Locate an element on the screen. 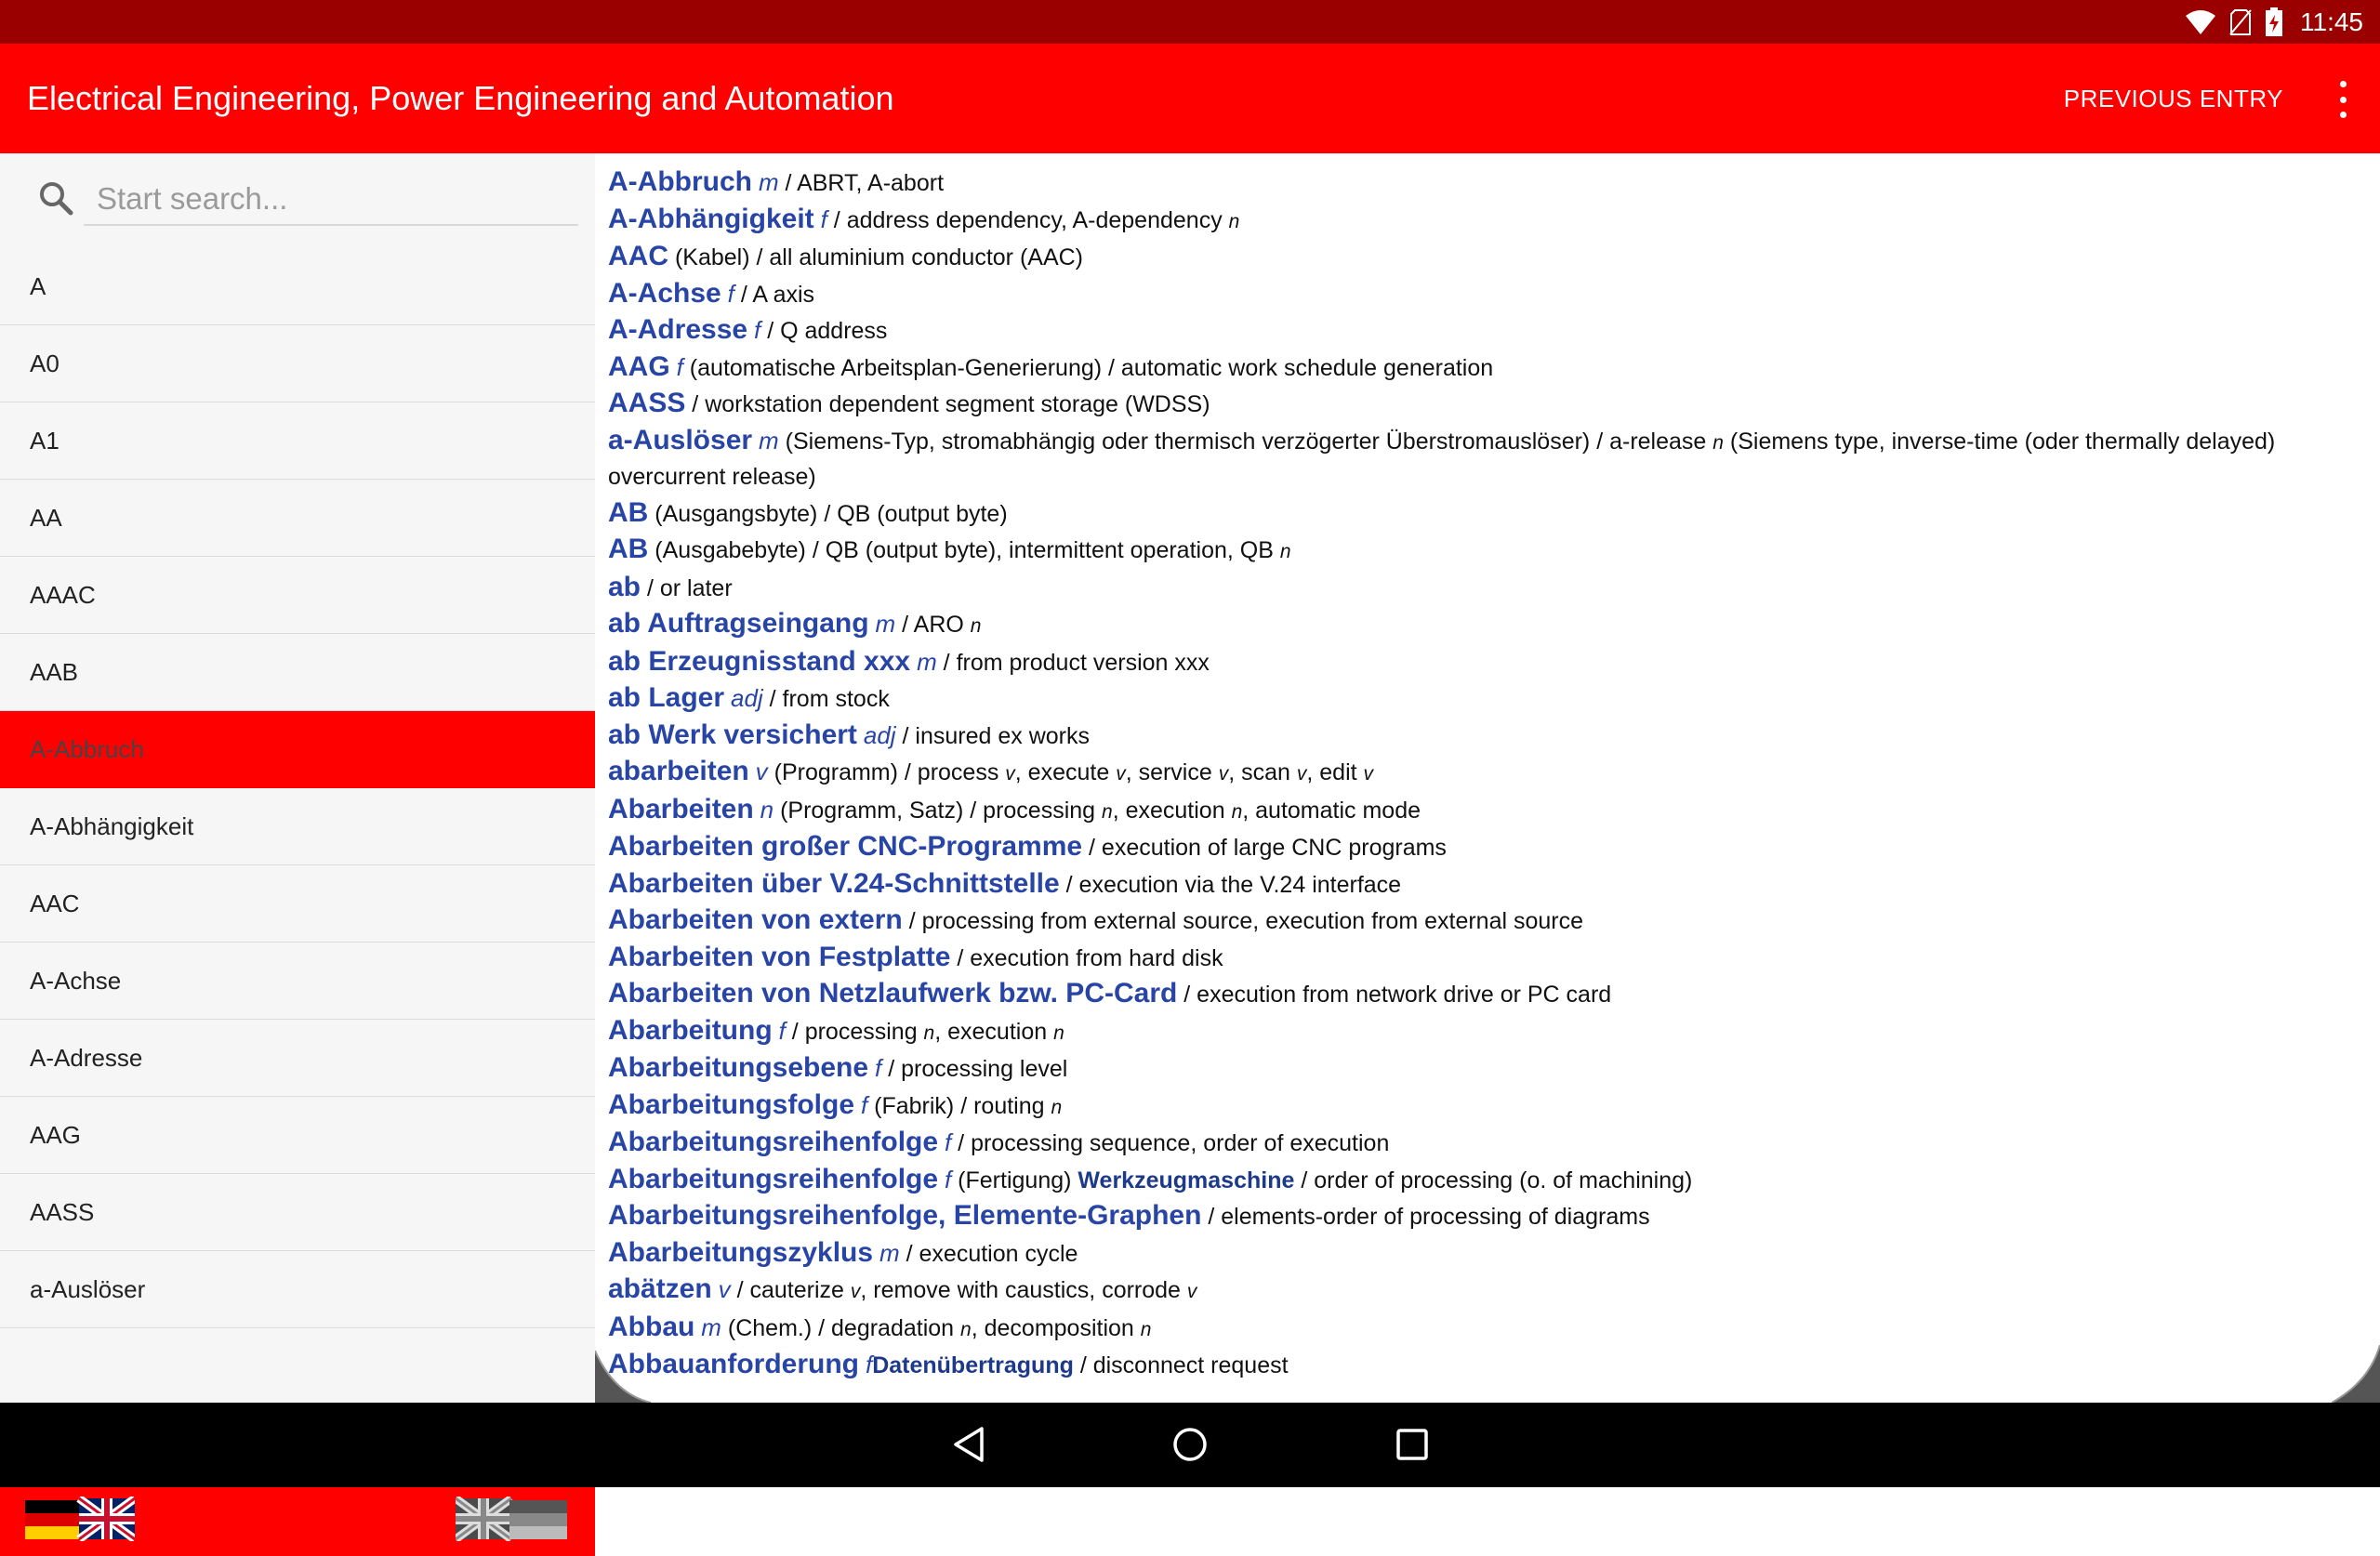 This screenshot has width=2380, height=1556. status-bar: 11:45 is located at coordinates (1190, 22).